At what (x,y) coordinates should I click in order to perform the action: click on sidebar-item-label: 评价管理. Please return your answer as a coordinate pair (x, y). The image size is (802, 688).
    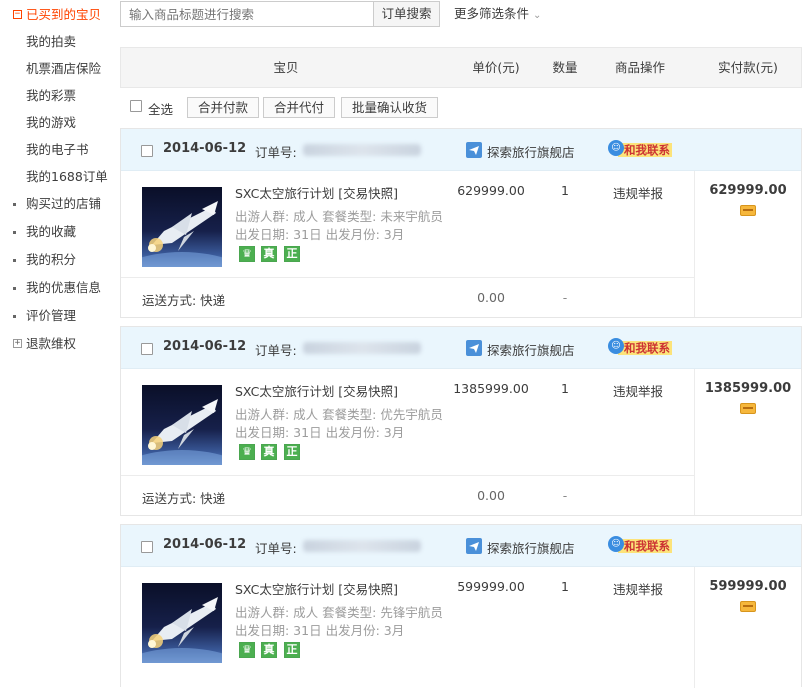
    Looking at the image, I should click on (51, 315).